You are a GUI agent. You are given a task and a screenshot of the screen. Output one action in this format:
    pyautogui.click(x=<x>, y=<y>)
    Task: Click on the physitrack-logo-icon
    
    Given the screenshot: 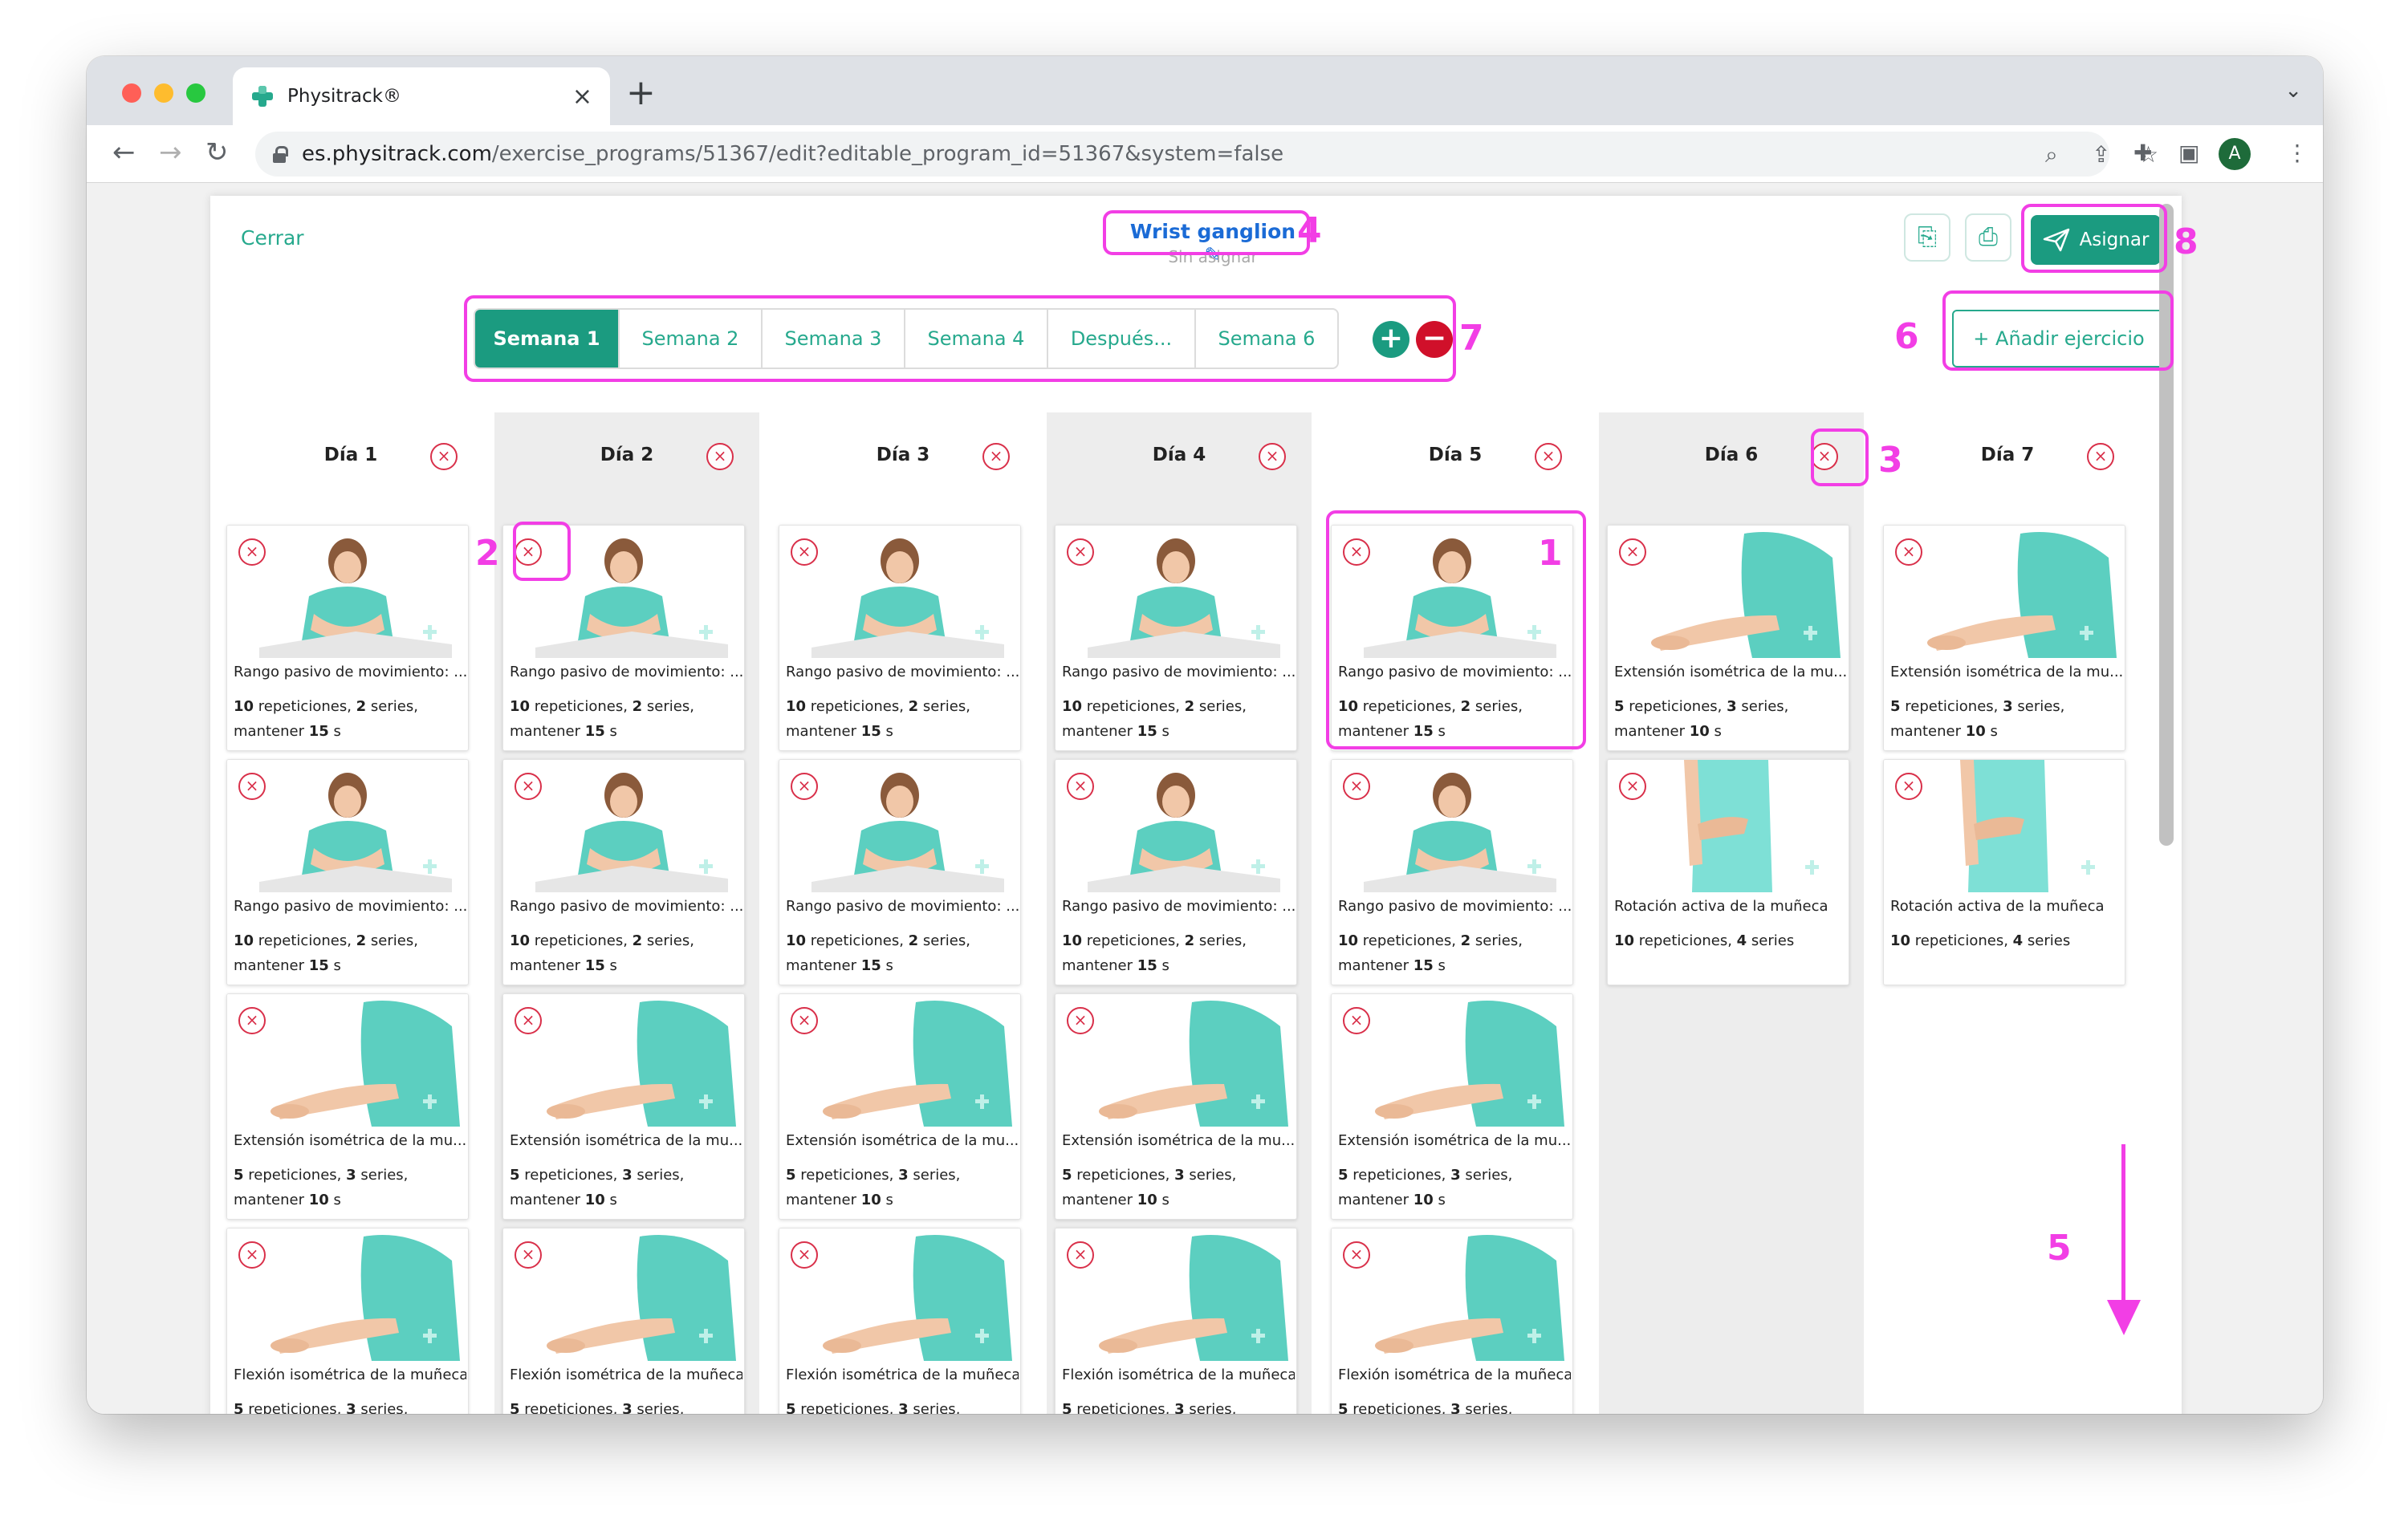 What is the action you would take?
    pyautogui.click(x=262, y=96)
    